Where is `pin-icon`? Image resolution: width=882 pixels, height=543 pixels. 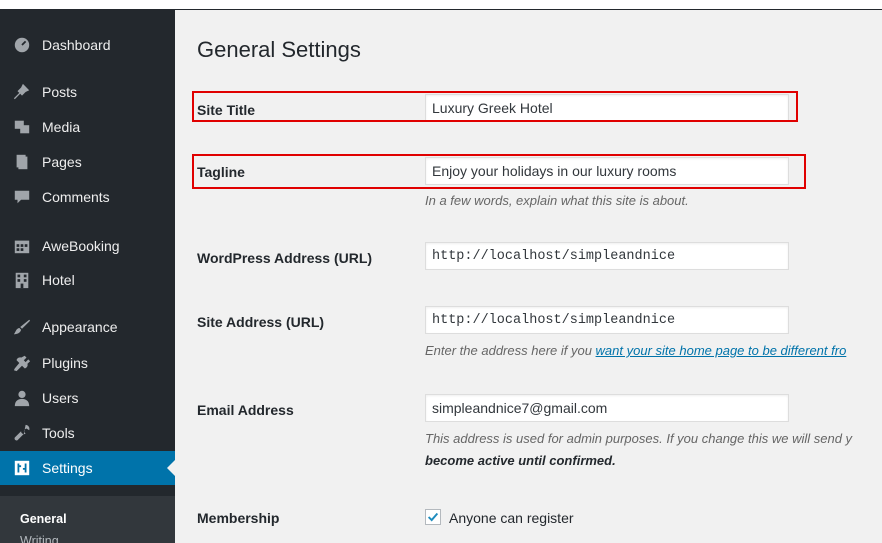 pin-icon is located at coordinates (22, 92).